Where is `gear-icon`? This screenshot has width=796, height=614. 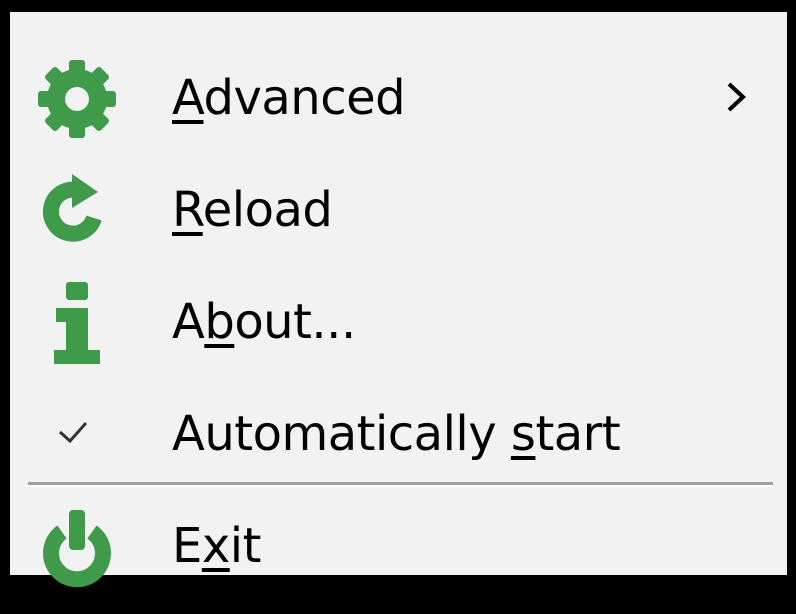 gear-icon is located at coordinates (77, 99).